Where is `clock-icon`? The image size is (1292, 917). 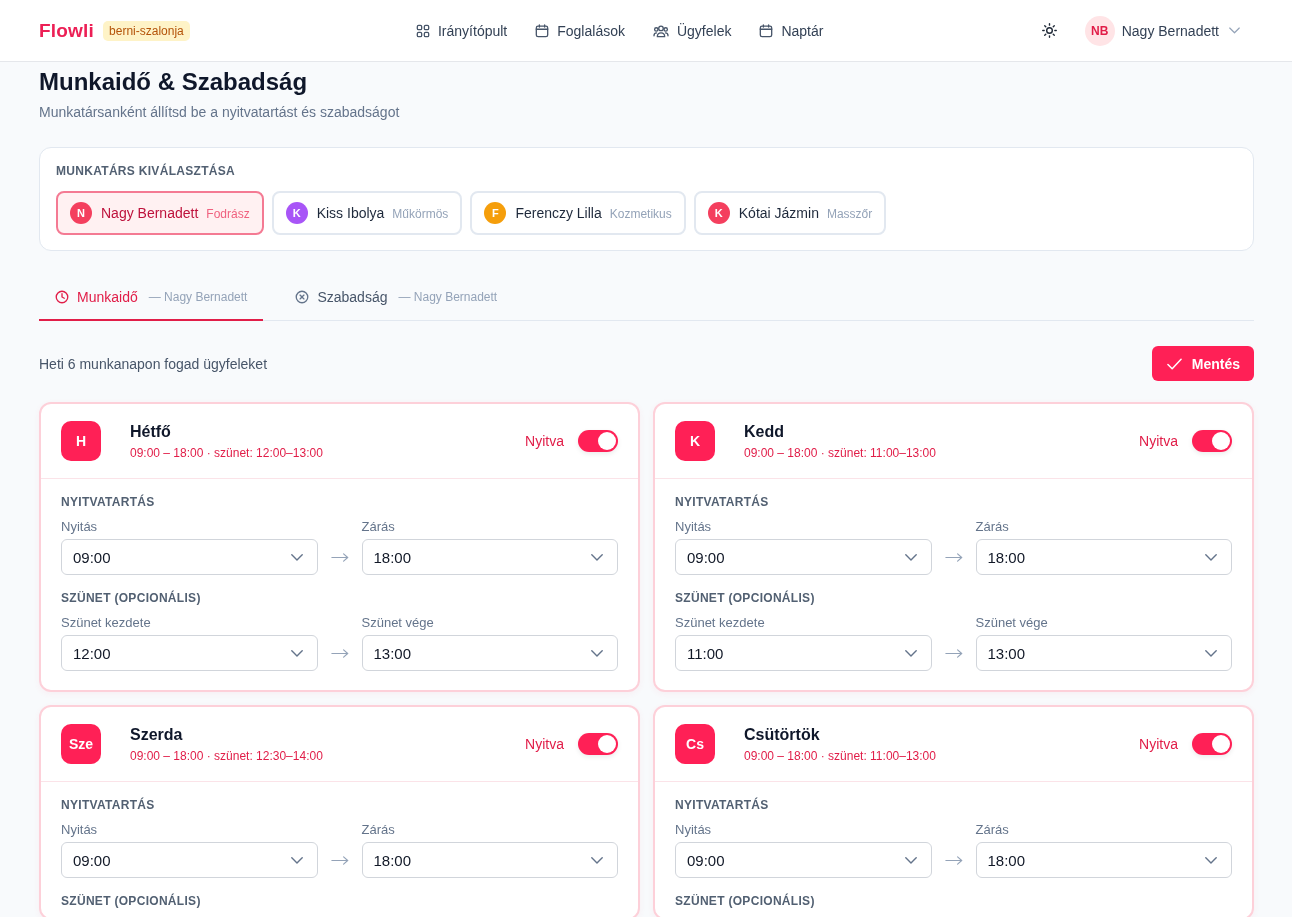
clock-icon is located at coordinates (62, 297).